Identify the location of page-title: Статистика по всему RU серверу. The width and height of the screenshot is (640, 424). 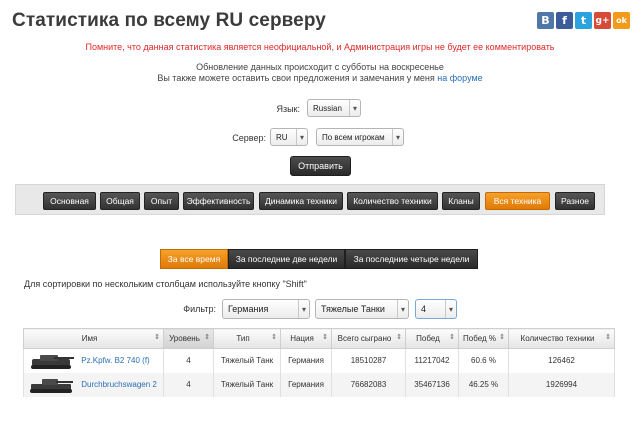
(169, 20).